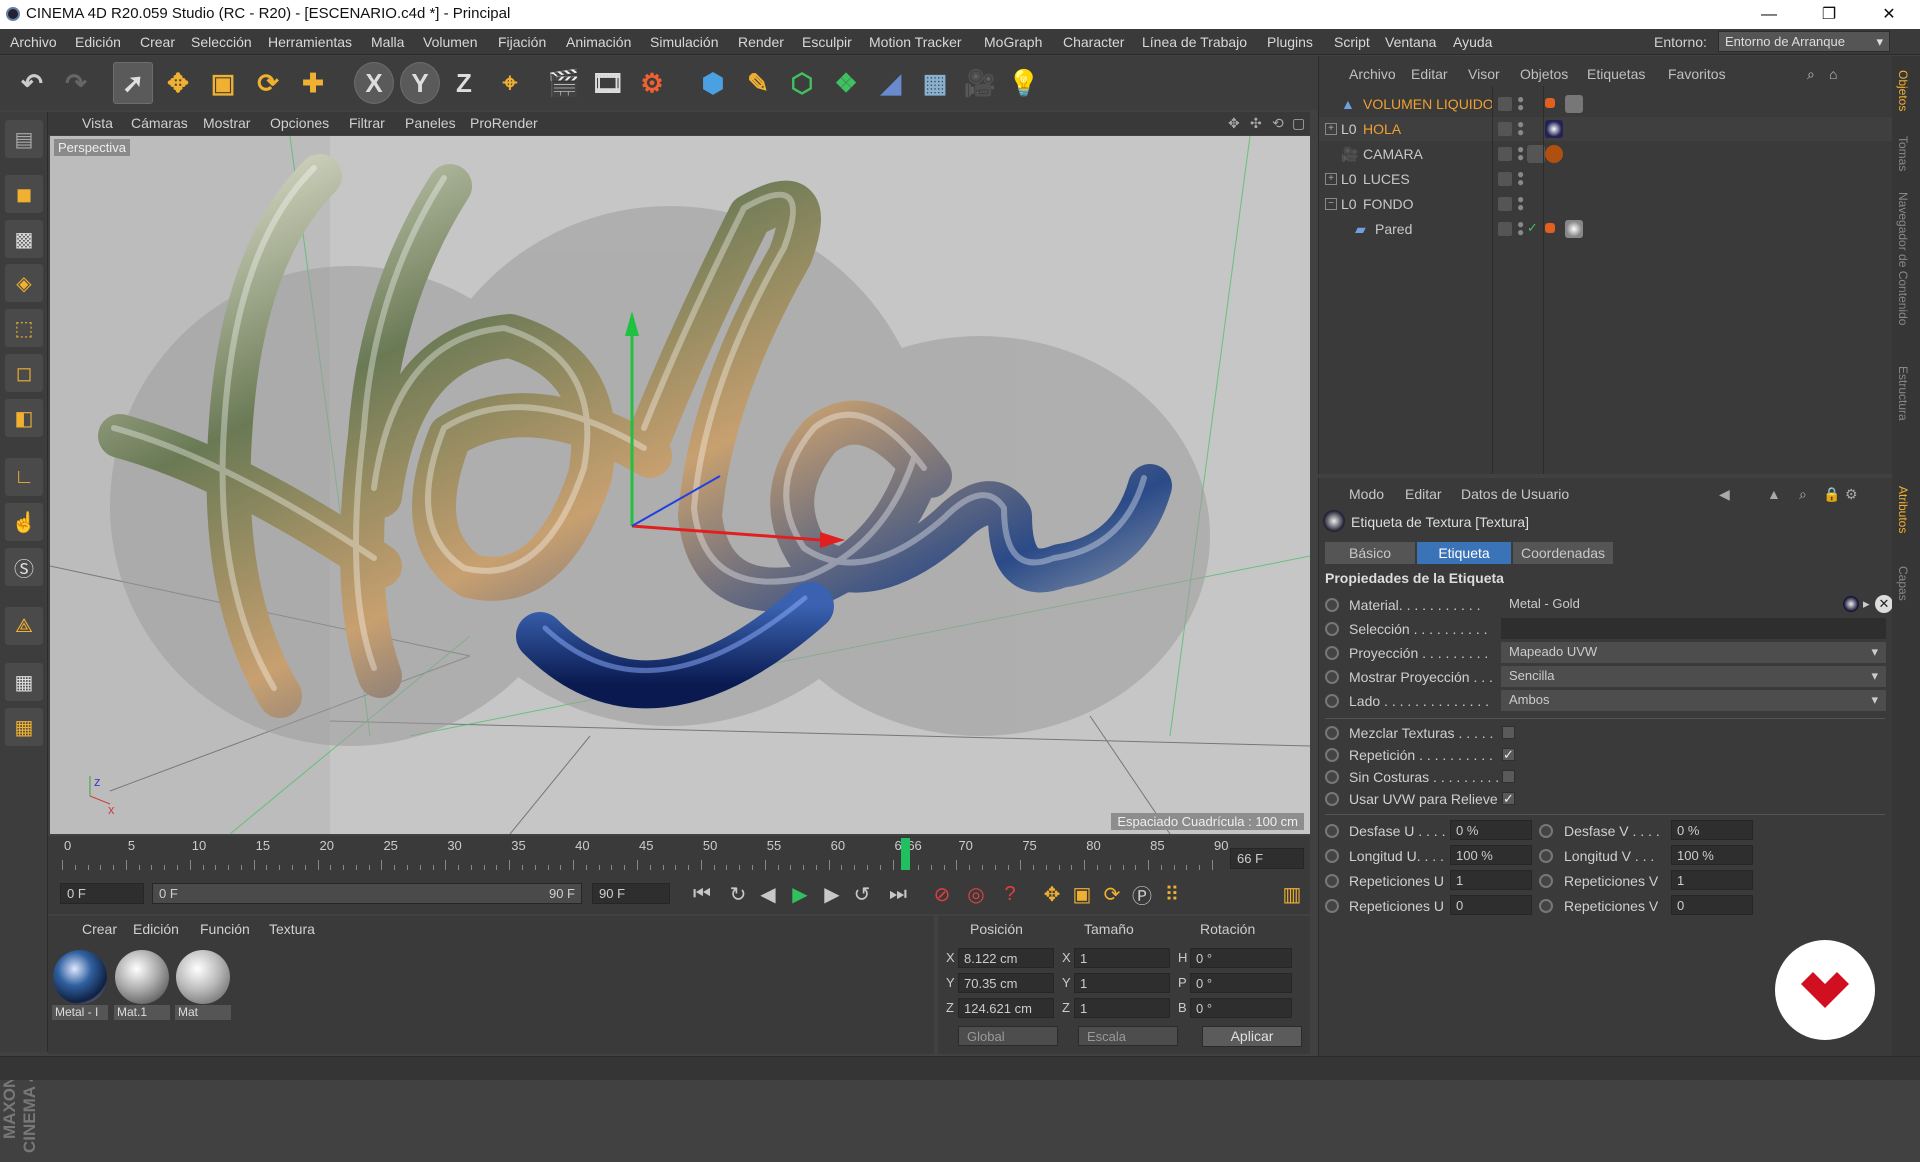 The width and height of the screenshot is (1920, 1162). I want to click on menu-volumen: Volumen, so click(450, 42).